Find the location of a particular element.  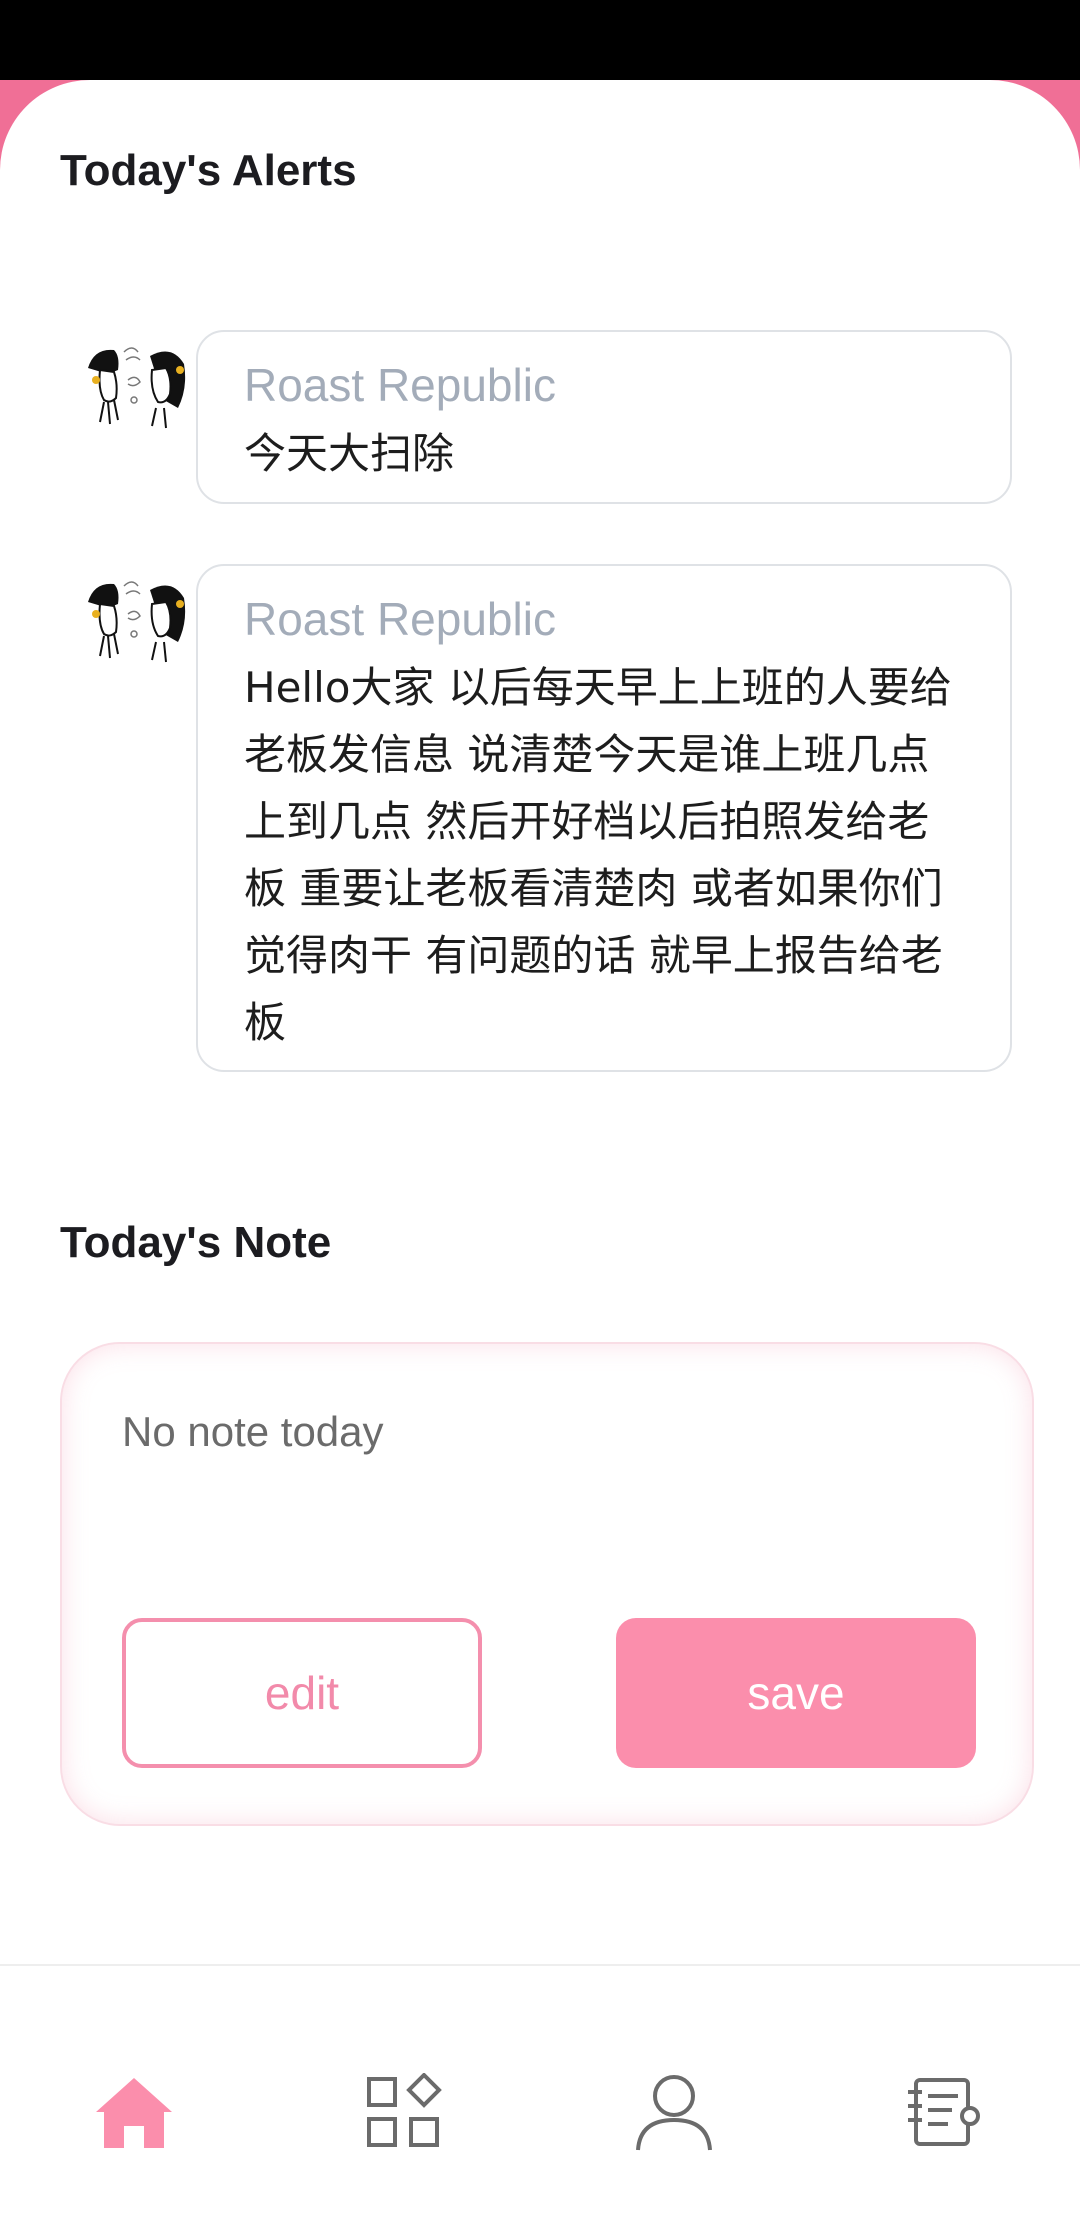

alert-message: 今天大扫除 is located at coordinates (349, 453).